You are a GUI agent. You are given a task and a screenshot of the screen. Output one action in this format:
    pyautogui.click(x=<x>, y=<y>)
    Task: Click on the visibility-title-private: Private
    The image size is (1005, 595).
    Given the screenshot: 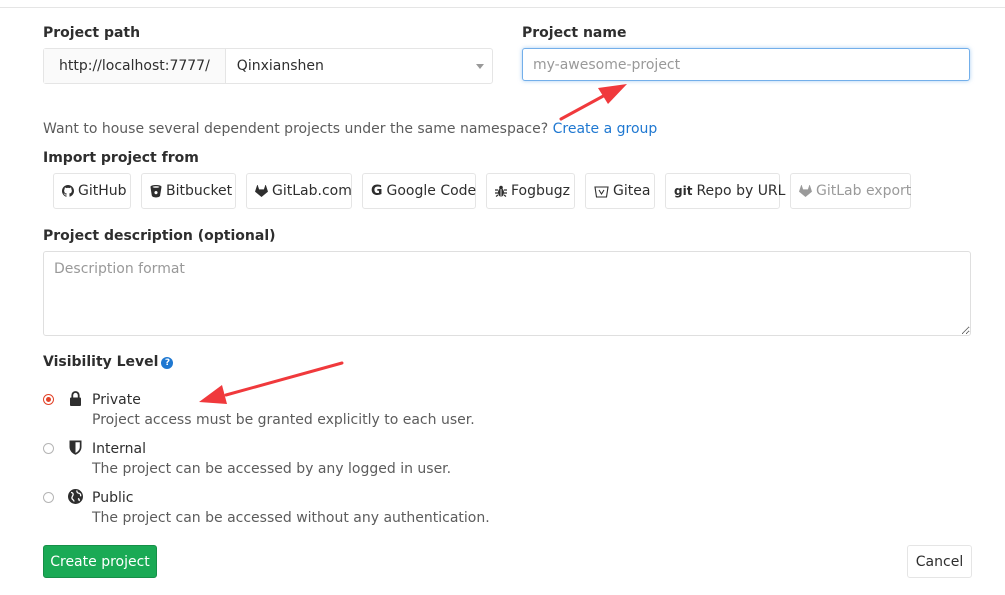 What is the action you would take?
    pyautogui.click(x=116, y=400)
    